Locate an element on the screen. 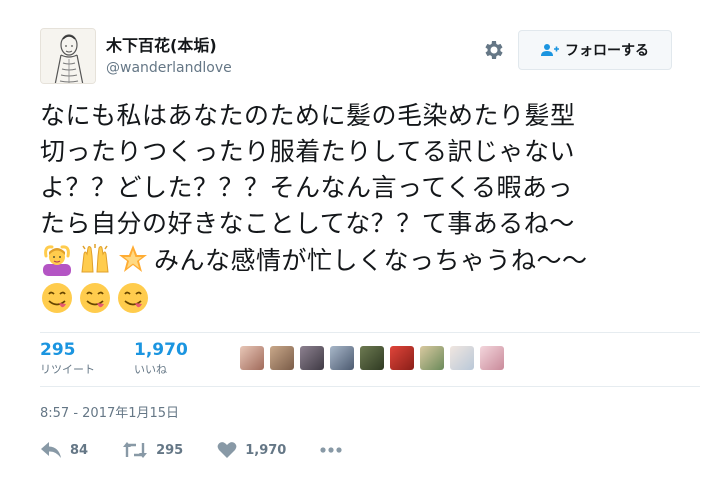  tweet-header: 木下百花(本垢) @wanderlandlove フォローする is located at coordinates (370, 58).